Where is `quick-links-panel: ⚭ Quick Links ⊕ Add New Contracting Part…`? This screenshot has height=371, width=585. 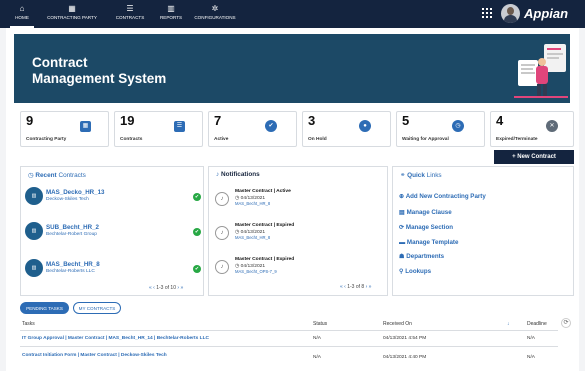
quick-links-panel: ⚭ Quick Links ⊕ Add New Contracting Part… is located at coordinates (483, 231).